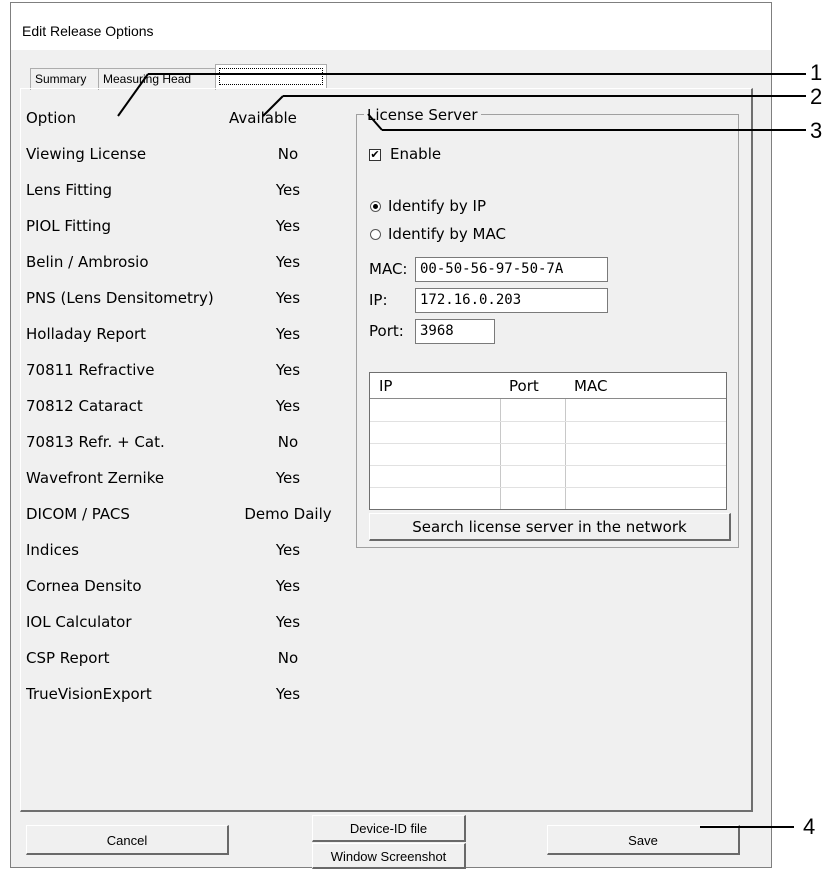  Describe the element at coordinates (816, 72) in the screenshot. I see `callout-number-1: 1` at that location.